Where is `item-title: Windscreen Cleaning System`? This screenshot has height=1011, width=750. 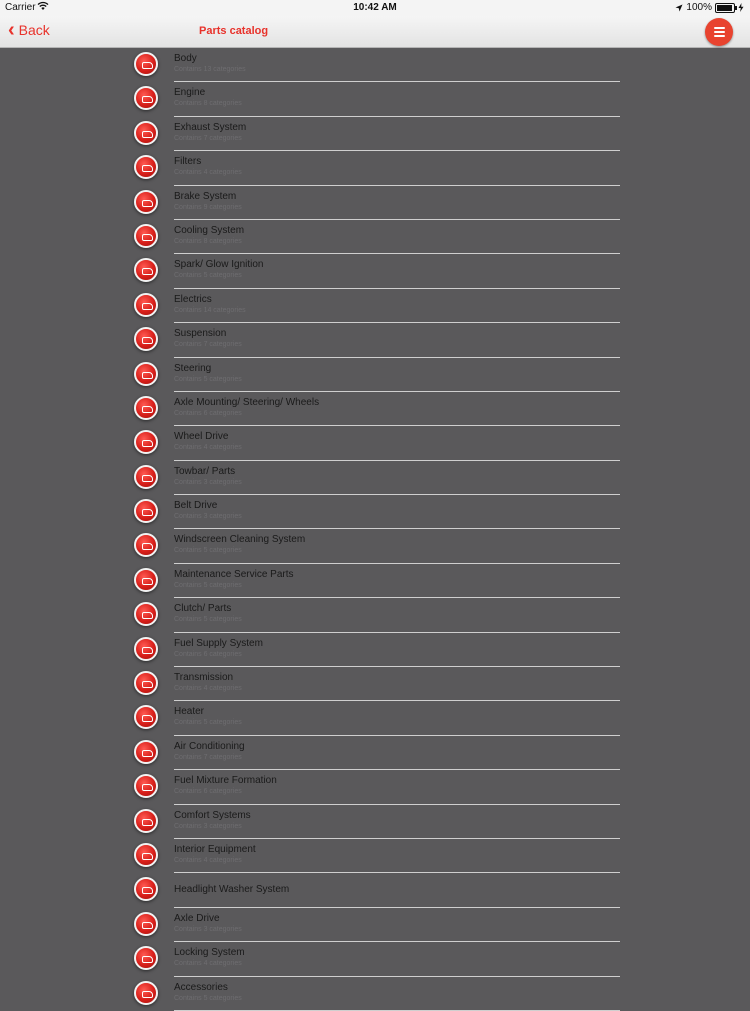 item-title: Windscreen Cleaning System is located at coordinates (240, 540).